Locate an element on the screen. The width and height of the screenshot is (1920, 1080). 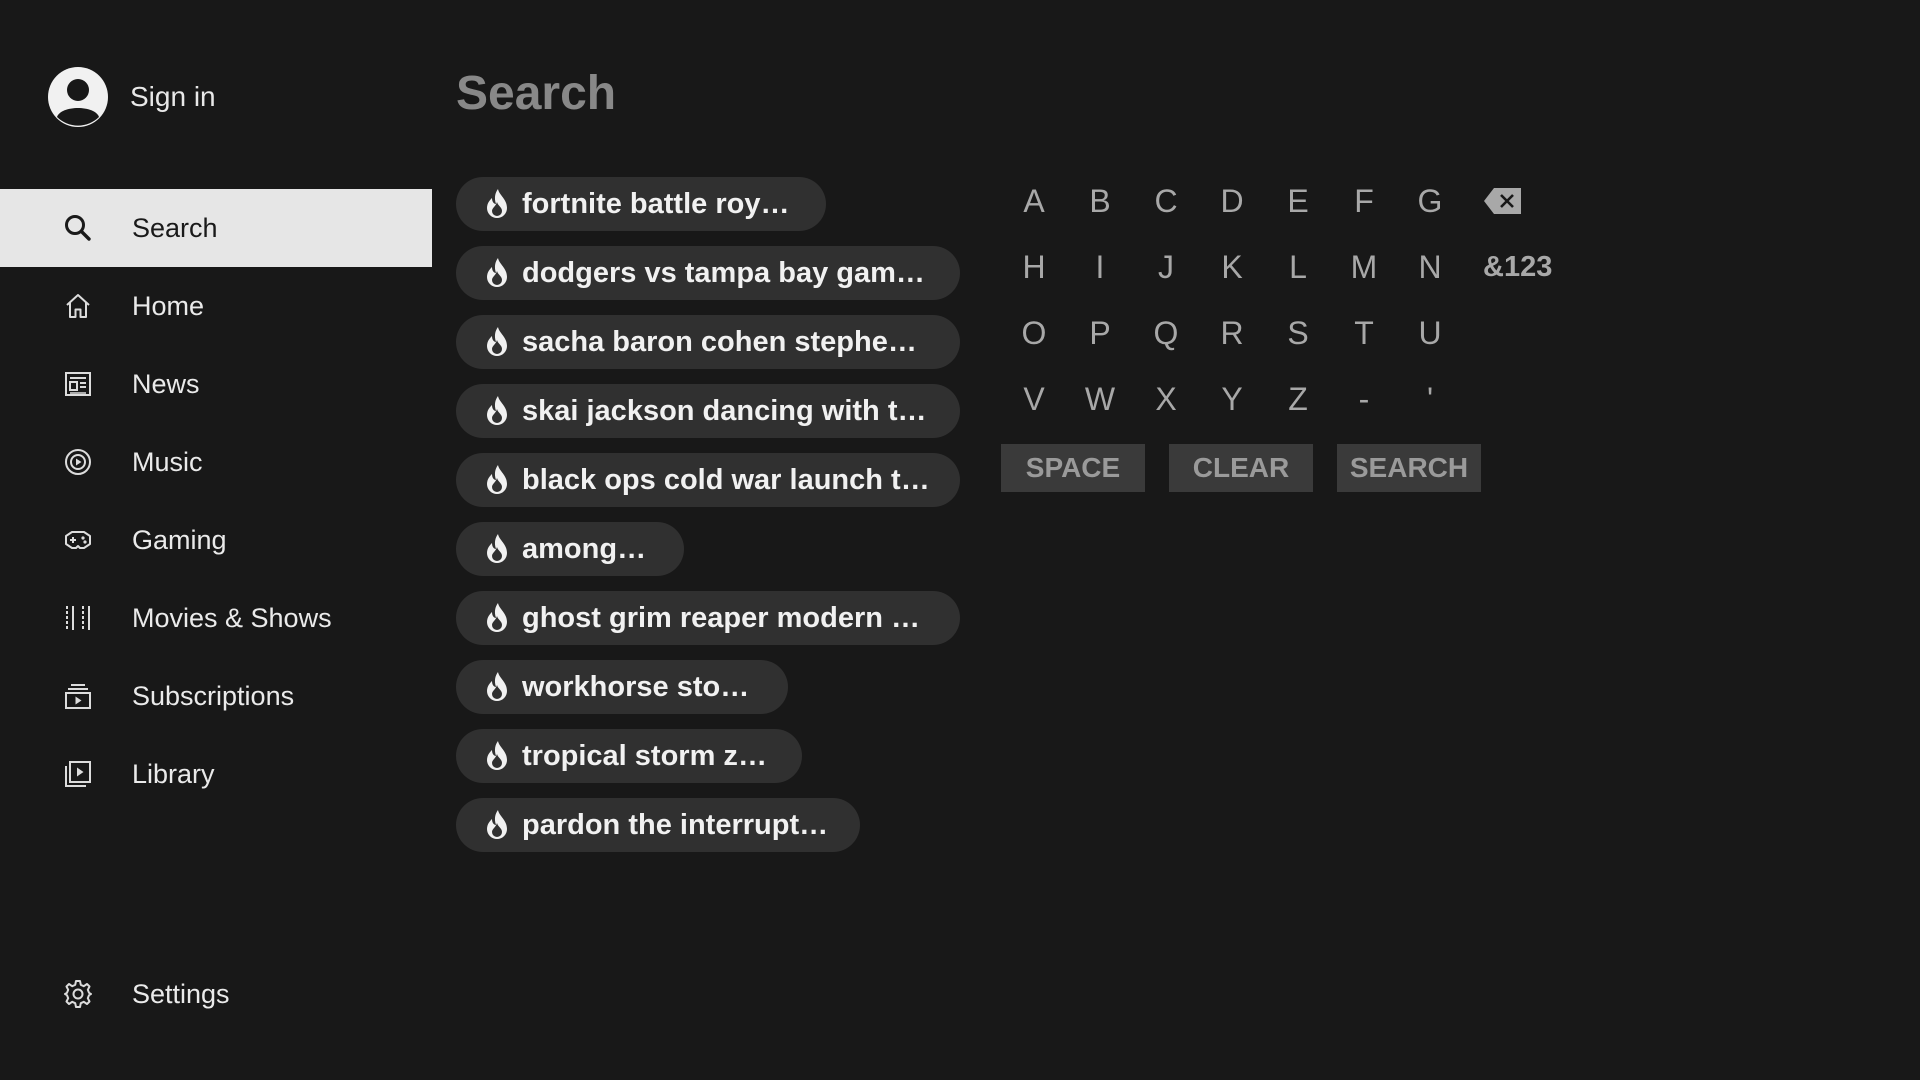
suggestion-text: workhorse stocks is located at coordinates (640, 686).